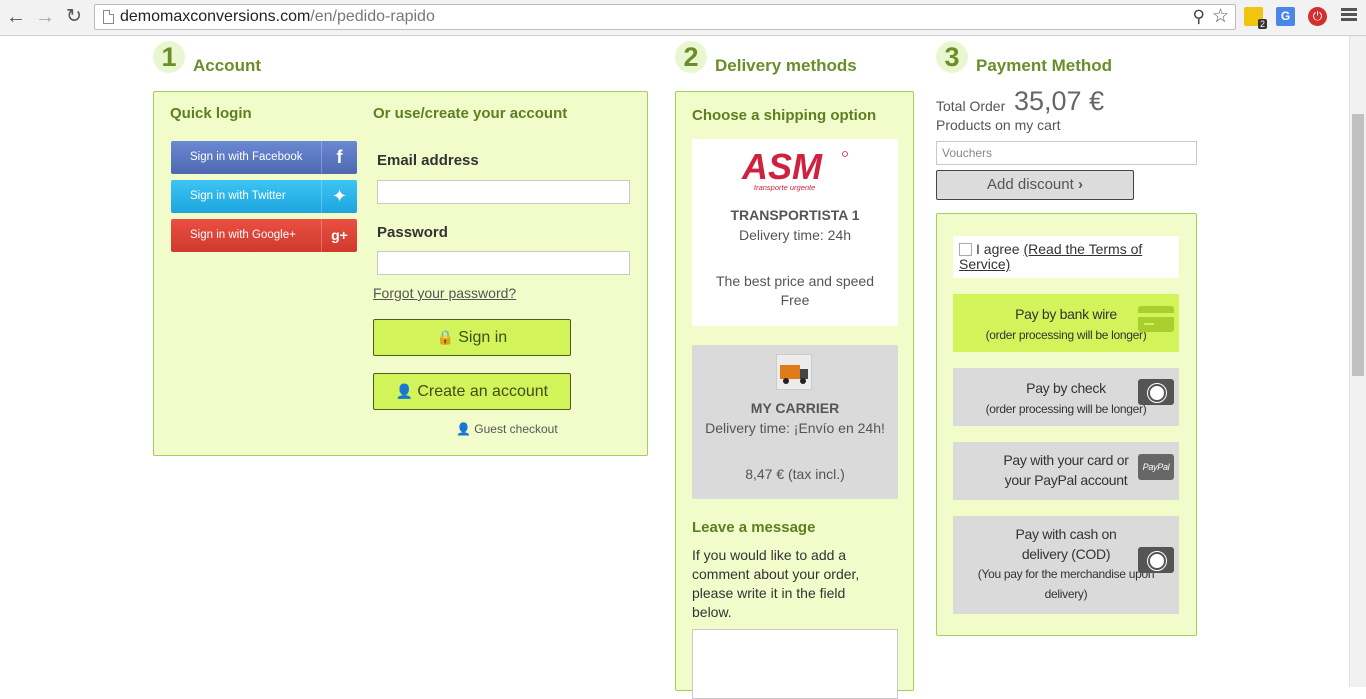 The height and width of the screenshot is (699, 1366). What do you see at coordinates (1285, 16) in the screenshot?
I see `translate-icon: G` at bounding box center [1285, 16].